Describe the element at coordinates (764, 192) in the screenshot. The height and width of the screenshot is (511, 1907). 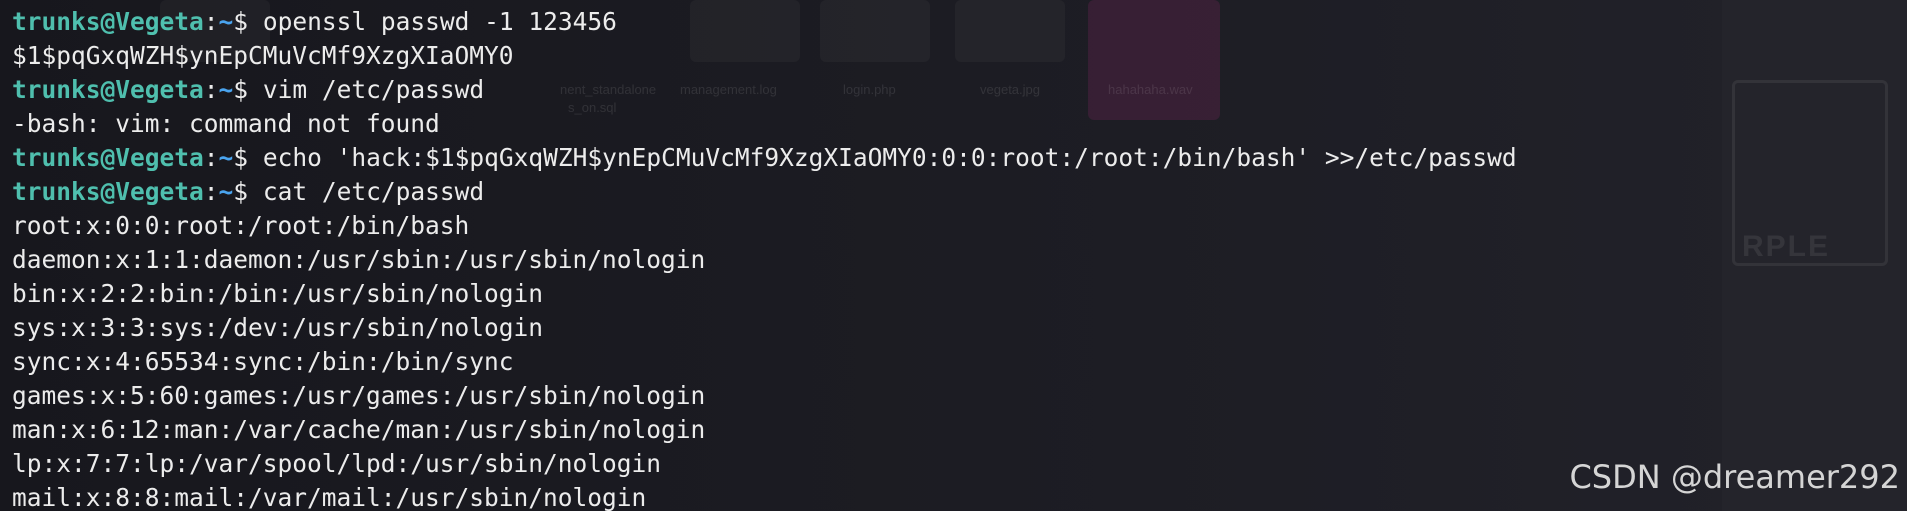
I see `prompt-line: trunks@Vegeta:~$ cat /etc/passwd` at that location.